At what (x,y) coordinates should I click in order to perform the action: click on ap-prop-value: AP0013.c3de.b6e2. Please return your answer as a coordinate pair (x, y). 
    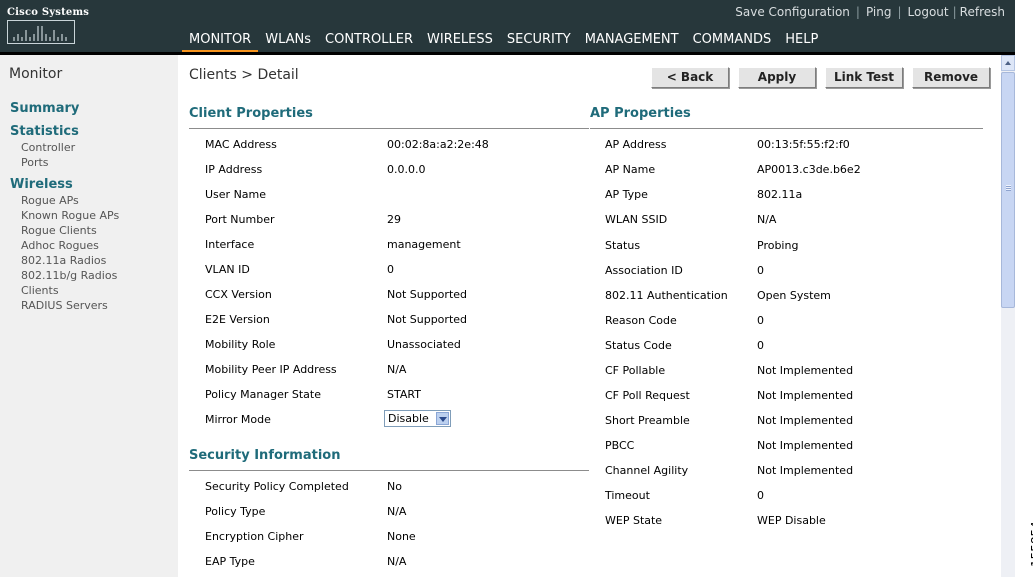
    Looking at the image, I should click on (809, 169).